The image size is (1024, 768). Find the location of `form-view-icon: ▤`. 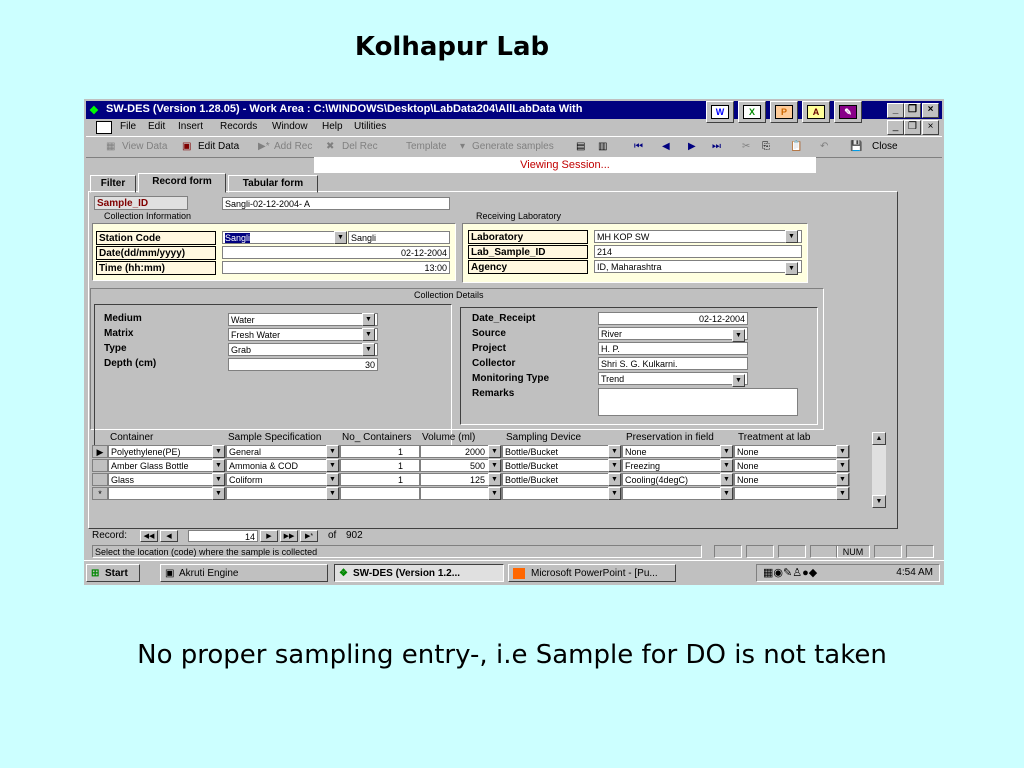

form-view-icon: ▤ is located at coordinates (580, 146).